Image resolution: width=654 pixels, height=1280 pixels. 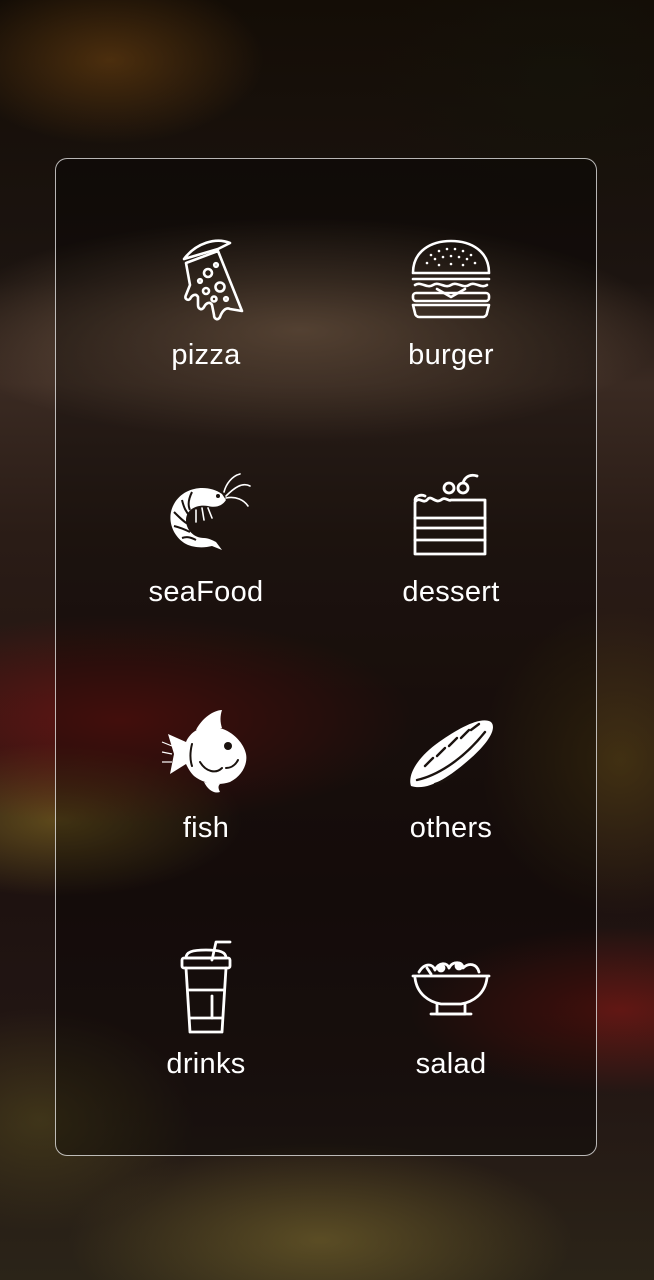 What do you see at coordinates (206, 988) in the screenshot?
I see `drink-cup-icon` at bounding box center [206, 988].